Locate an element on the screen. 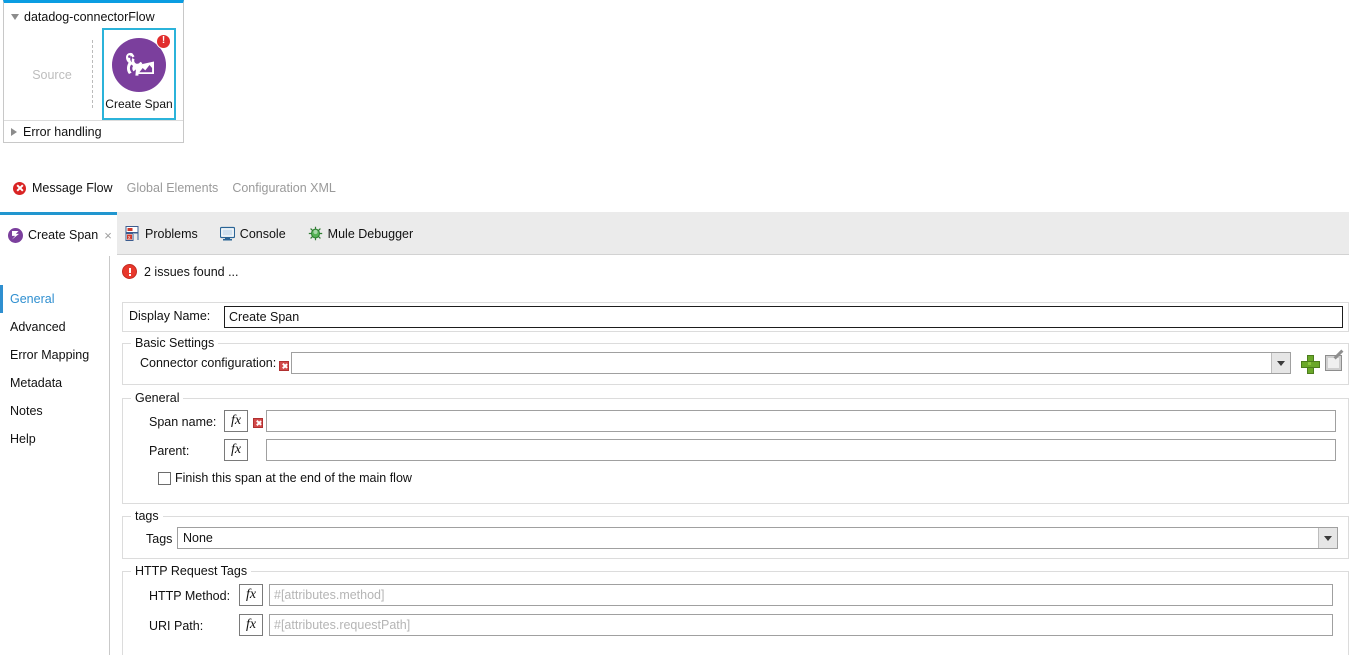 This screenshot has height=655, width=1349. datadog-icon: ! is located at coordinates (139, 65).